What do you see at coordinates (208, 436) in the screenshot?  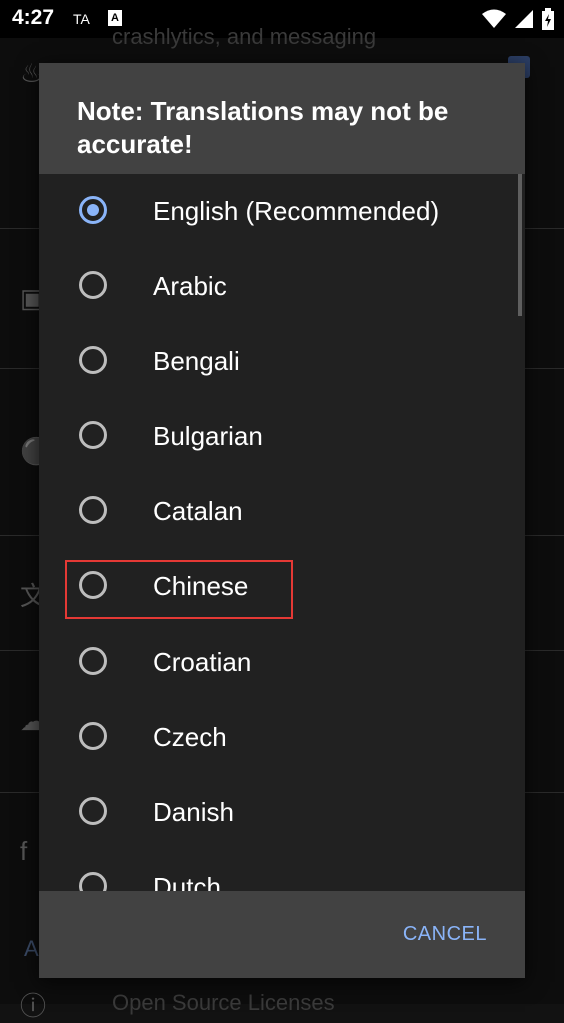 I see `language-label: Bulgarian` at bounding box center [208, 436].